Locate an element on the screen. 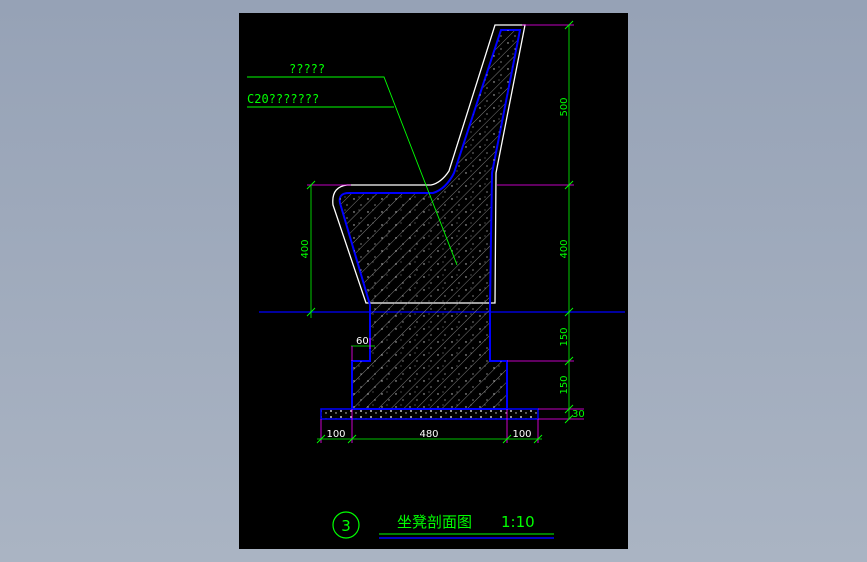 This screenshot has height=562, width=867. dim-foundation: 30 is located at coordinates (578, 414).